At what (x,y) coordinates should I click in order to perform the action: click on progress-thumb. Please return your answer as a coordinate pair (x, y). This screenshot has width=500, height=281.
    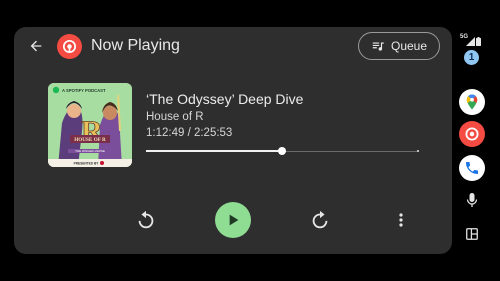
    Looking at the image, I should click on (281, 151).